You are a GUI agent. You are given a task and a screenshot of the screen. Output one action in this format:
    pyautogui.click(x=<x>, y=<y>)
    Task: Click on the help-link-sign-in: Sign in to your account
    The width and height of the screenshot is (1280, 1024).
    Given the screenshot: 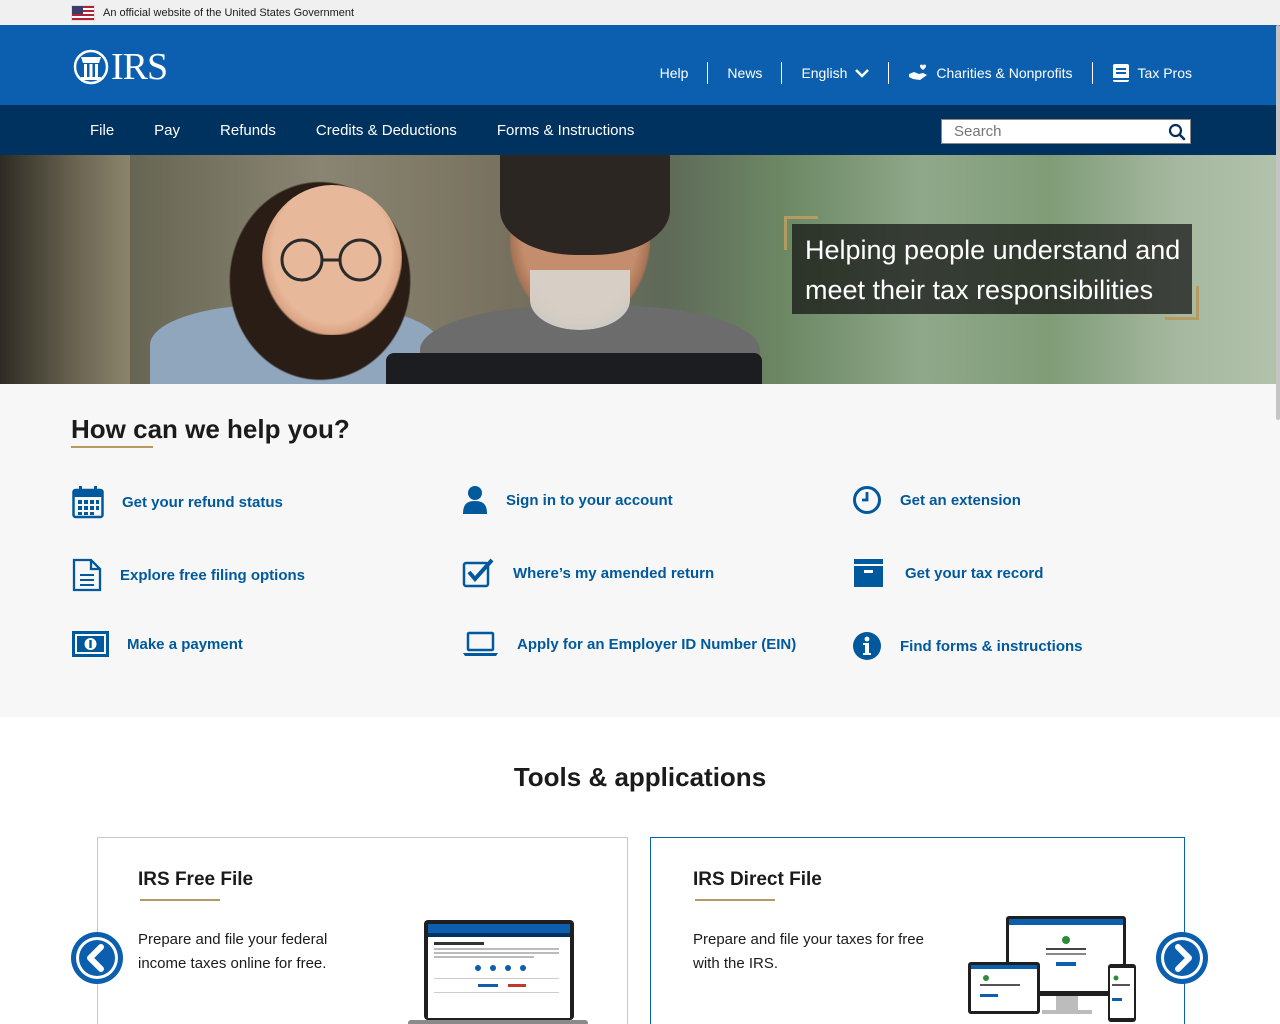 What is the action you would take?
    pyautogui.click(x=567, y=500)
    